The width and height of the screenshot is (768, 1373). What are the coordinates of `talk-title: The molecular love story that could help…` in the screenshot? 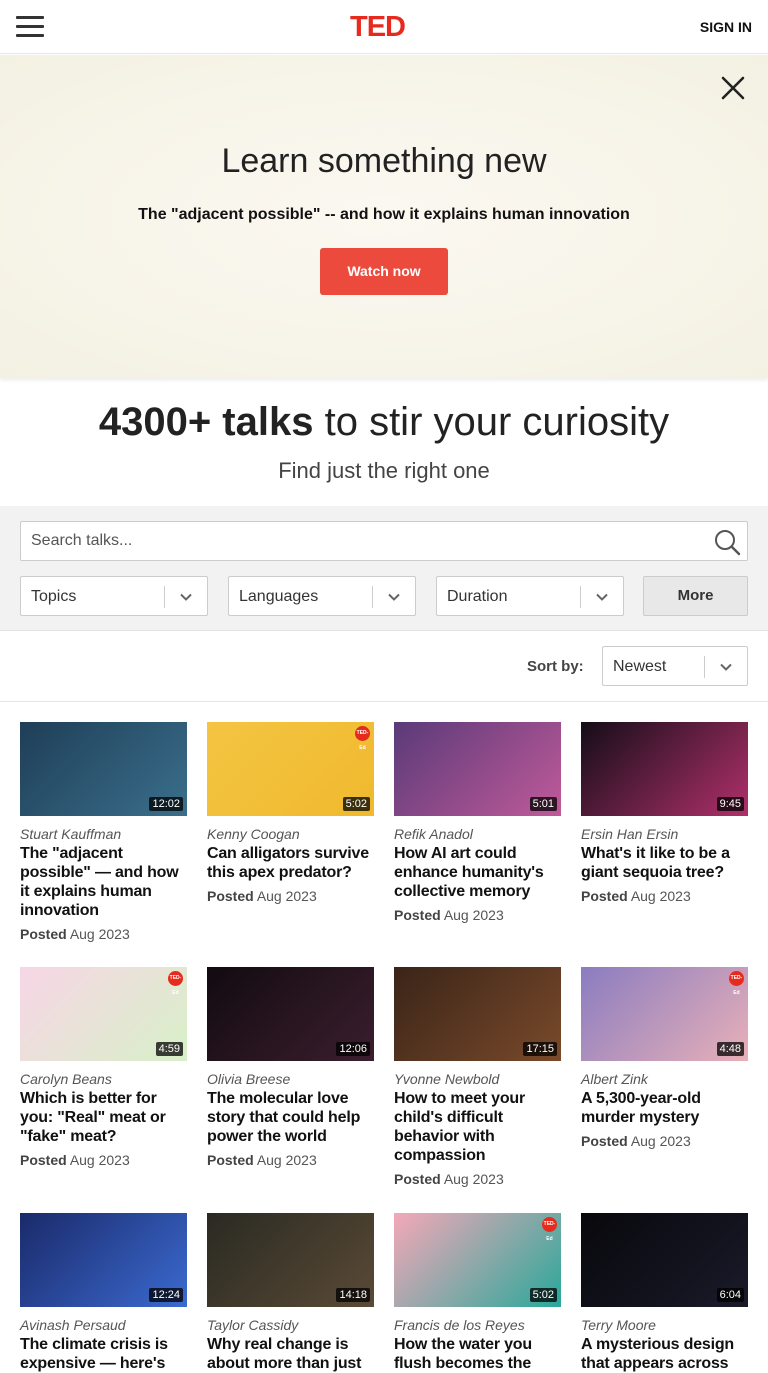 It's located at (290, 1117).